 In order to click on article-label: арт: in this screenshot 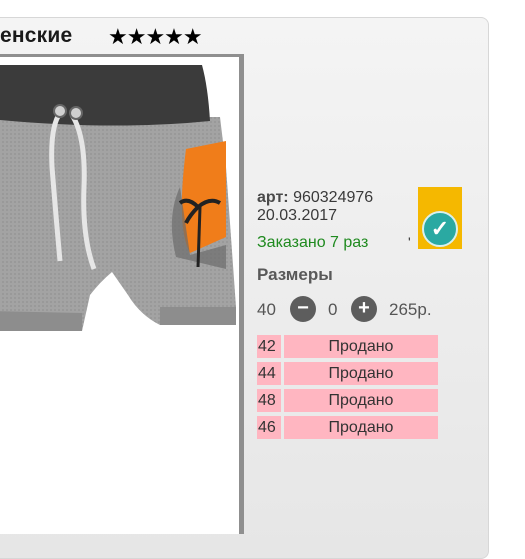, I will do `click(273, 197)`.